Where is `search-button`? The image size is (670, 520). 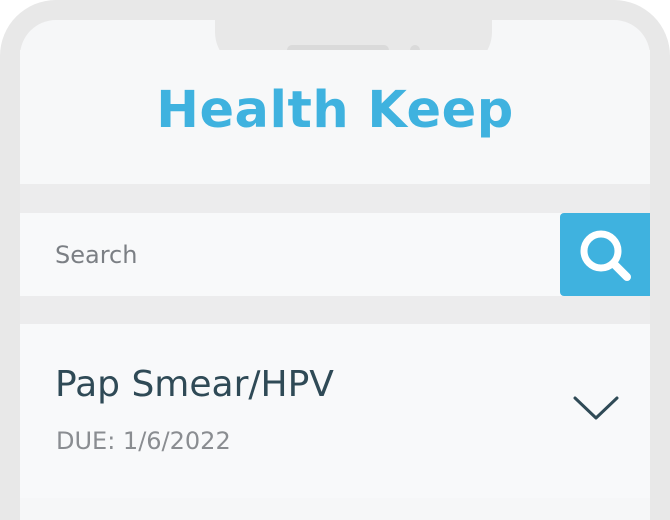
search-button is located at coordinates (605, 254).